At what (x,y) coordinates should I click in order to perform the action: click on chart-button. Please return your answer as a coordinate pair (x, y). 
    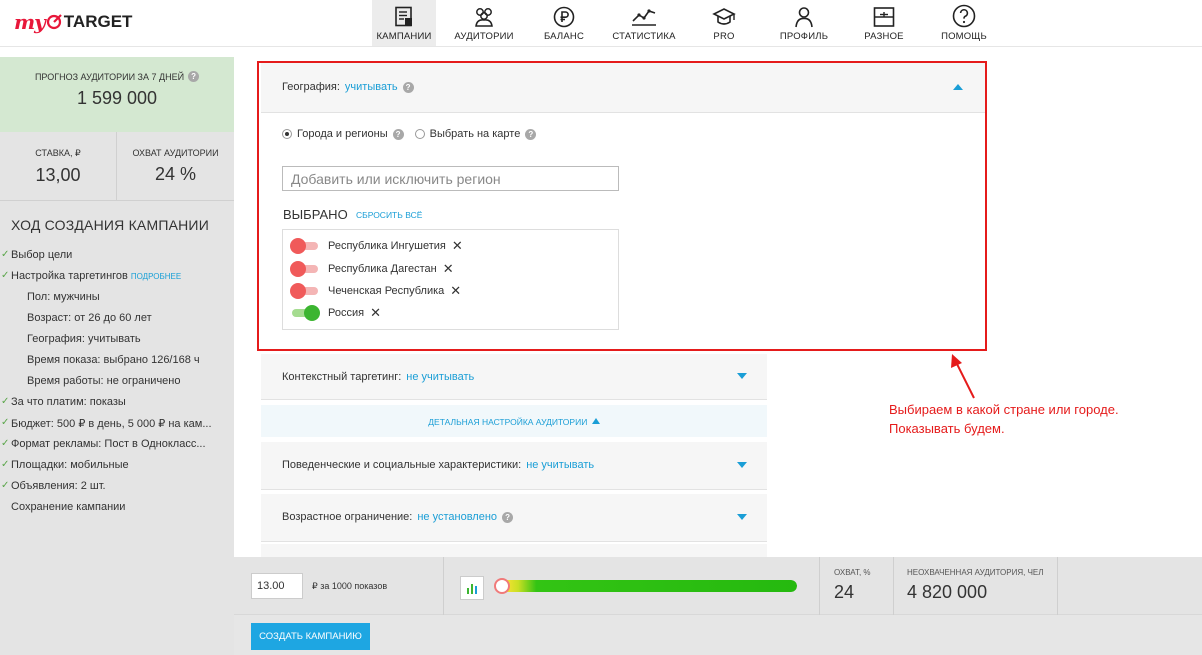
    Looking at the image, I should click on (472, 588).